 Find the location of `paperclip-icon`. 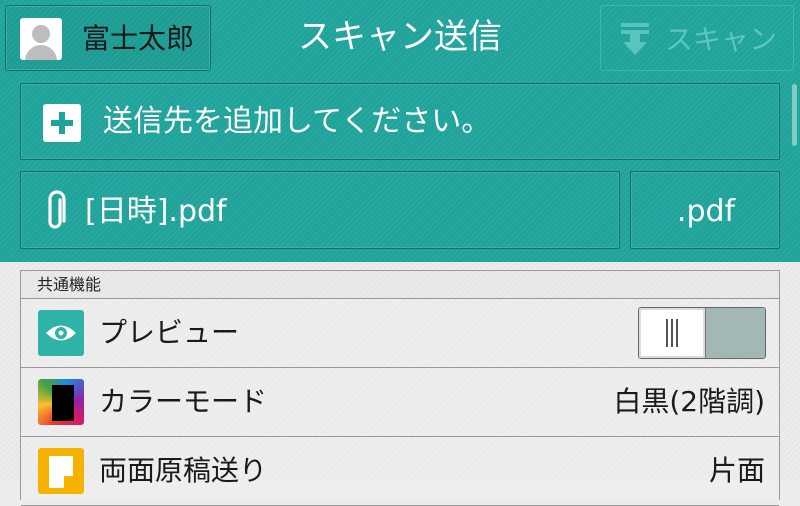

paperclip-icon is located at coordinates (57, 209).